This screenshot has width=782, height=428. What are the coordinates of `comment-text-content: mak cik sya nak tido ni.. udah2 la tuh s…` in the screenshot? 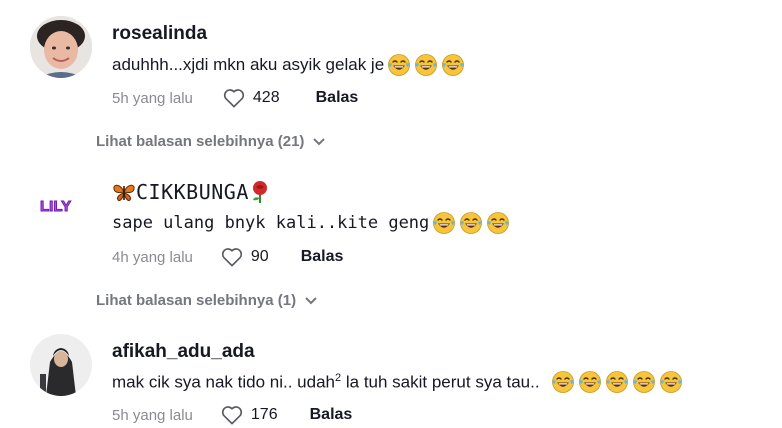 It's located at (326, 382).